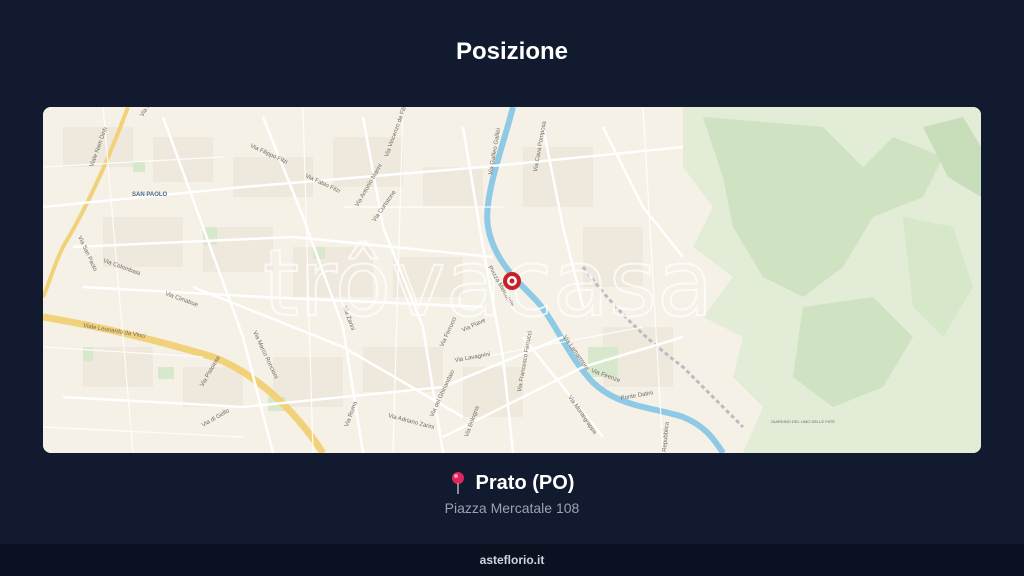 The height and width of the screenshot is (576, 1024). I want to click on location-title: Prato (PO), so click(512, 483).